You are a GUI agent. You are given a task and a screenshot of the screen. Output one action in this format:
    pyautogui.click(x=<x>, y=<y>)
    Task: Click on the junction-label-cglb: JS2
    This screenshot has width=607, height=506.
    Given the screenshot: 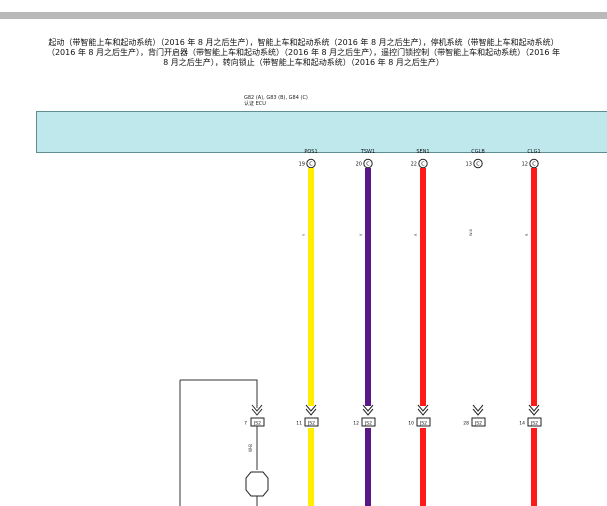 What is the action you would take?
    pyautogui.click(x=478, y=424)
    